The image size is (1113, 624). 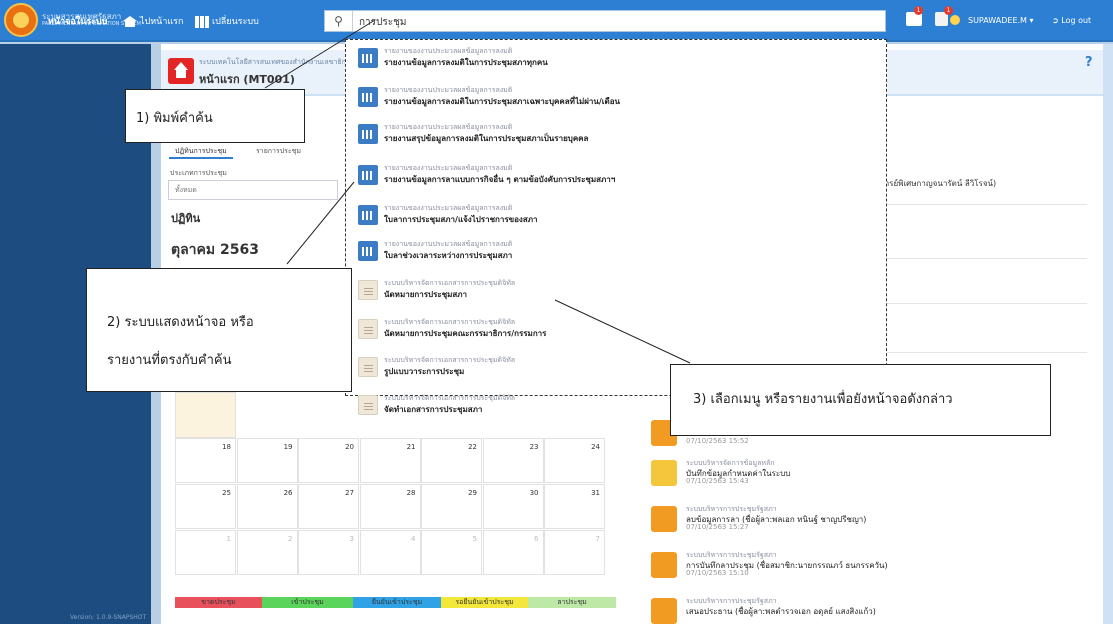 What do you see at coordinates (215, 116) in the screenshot?
I see `callout-step-1: 1) พิมพ์คำค้น` at bounding box center [215, 116].